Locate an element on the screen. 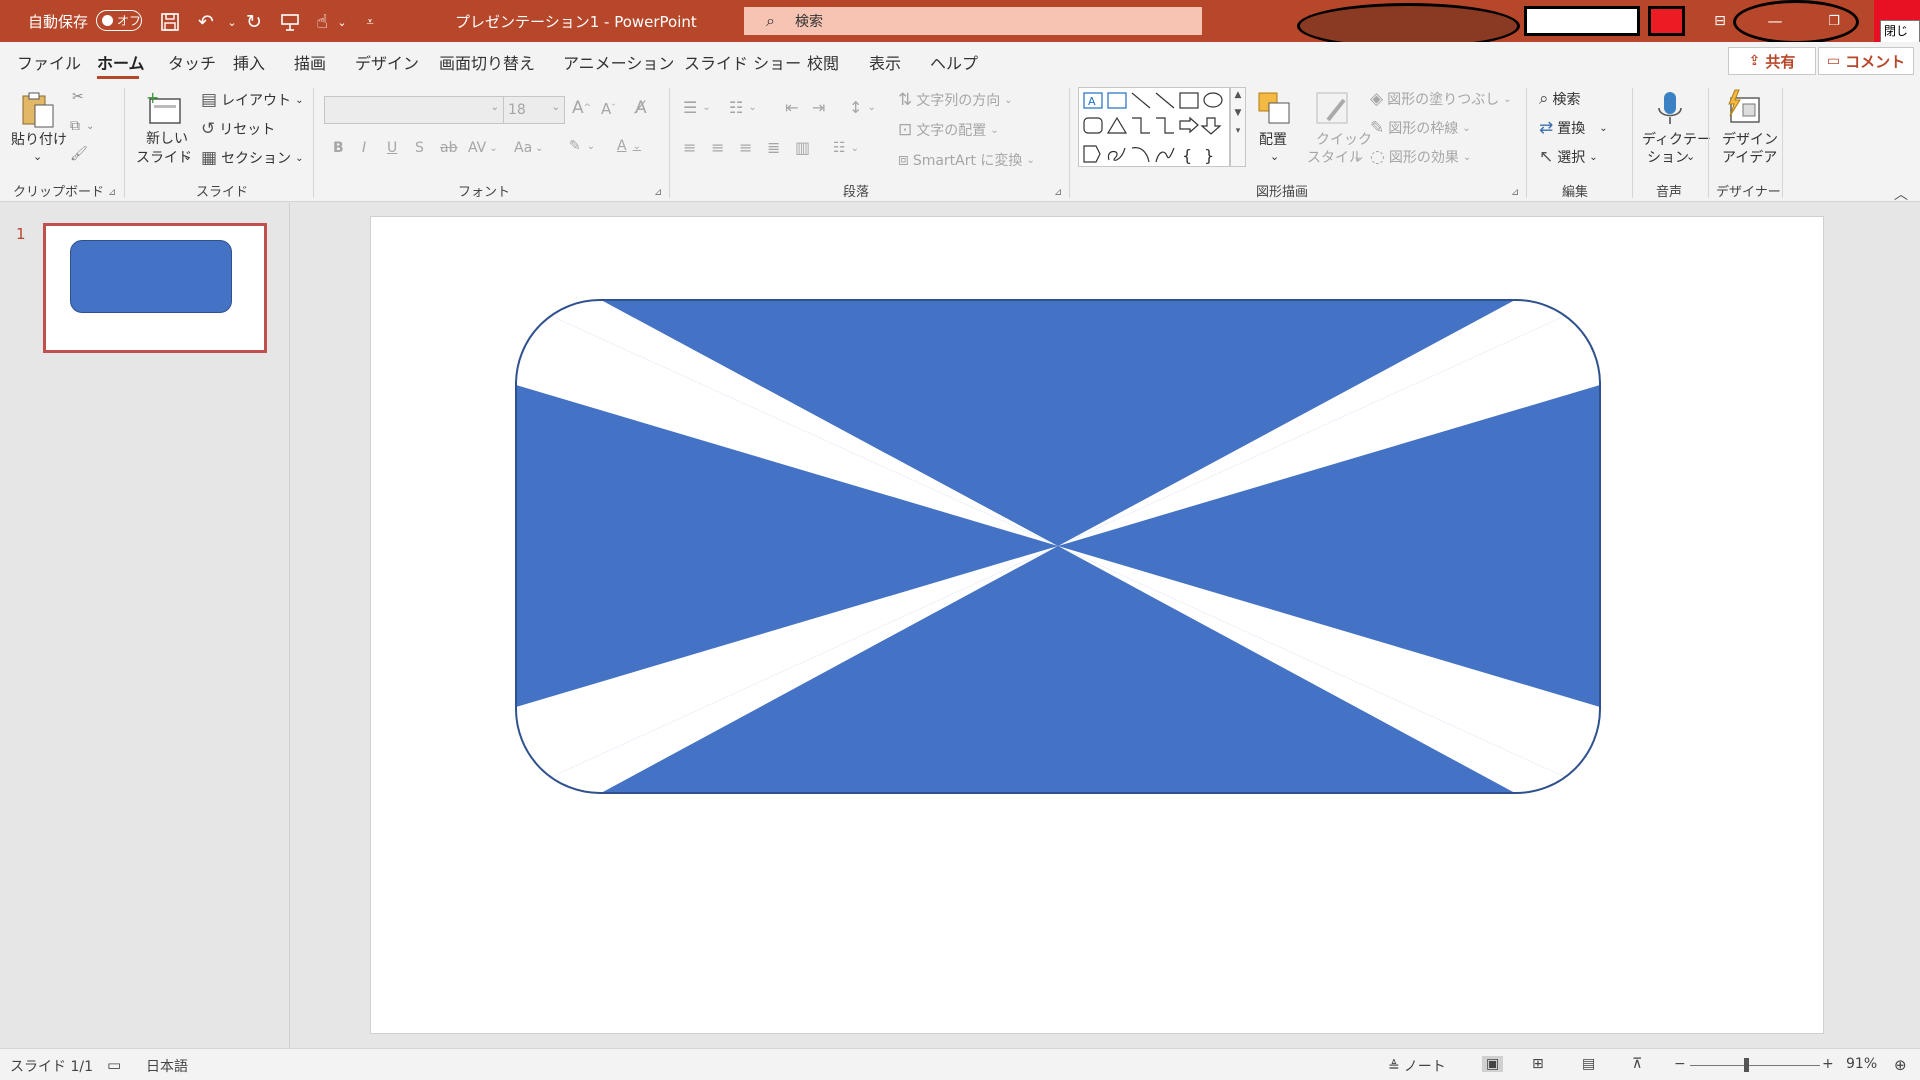  clipboard-launcher-icon: ⊿ is located at coordinates (112, 192).